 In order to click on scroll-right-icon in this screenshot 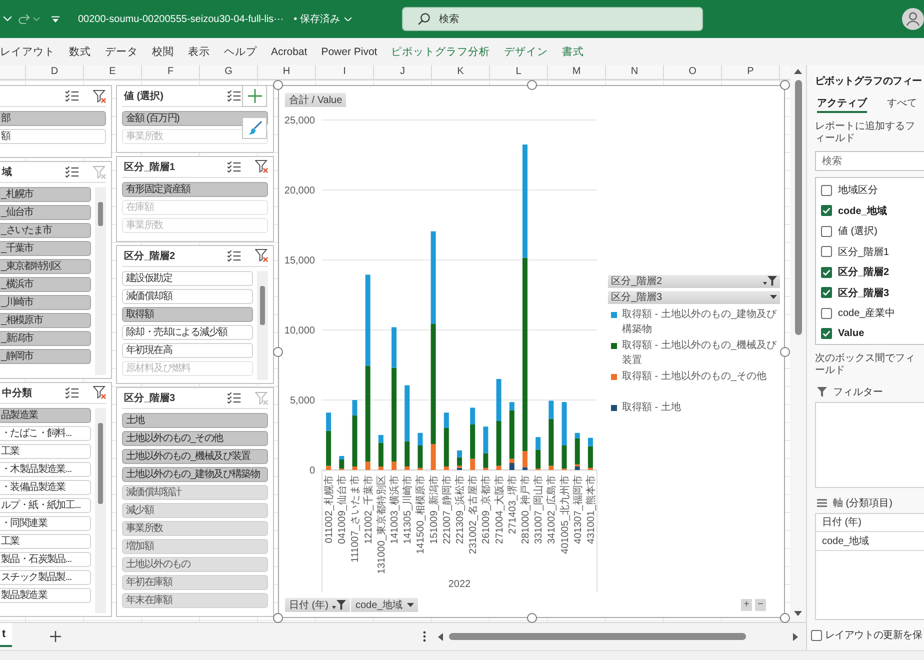, I will do `click(795, 636)`.